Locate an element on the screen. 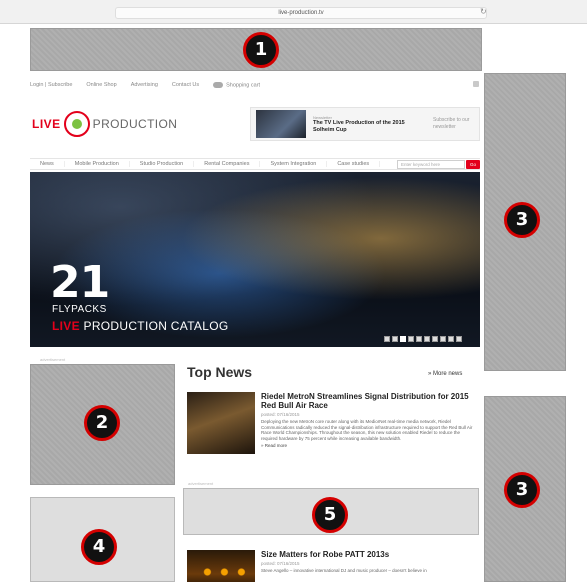 The image size is (587, 582). ad-label-content: advertisement is located at coordinates (201, 483).